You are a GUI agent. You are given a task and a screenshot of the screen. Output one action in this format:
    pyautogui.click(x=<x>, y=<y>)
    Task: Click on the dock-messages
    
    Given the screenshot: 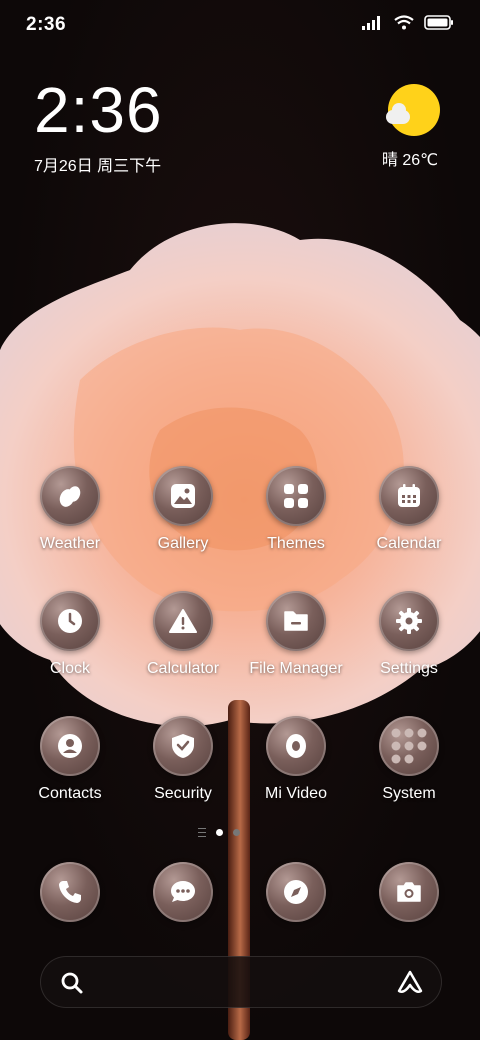 What is the action you would take?
    pyautogui.click(x=183, y=892)
    